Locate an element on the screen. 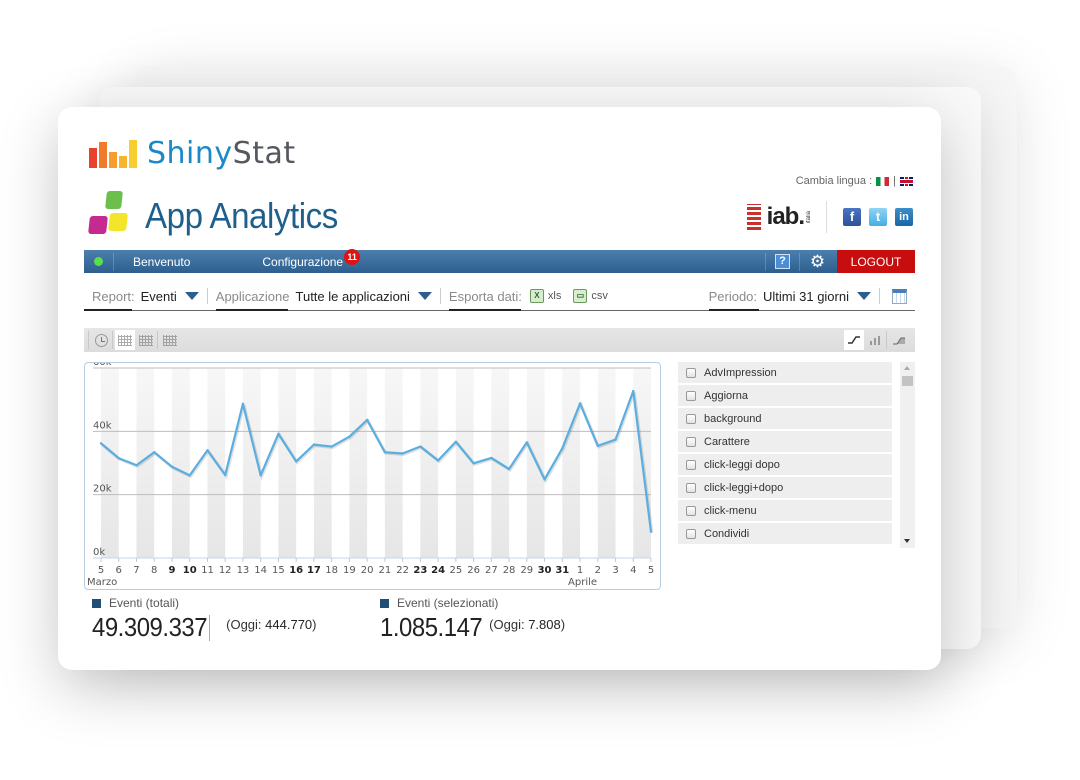 The width and height of the screenshot is (1080, 780). notification-badge: 11 is located at coordinates (352, 256).